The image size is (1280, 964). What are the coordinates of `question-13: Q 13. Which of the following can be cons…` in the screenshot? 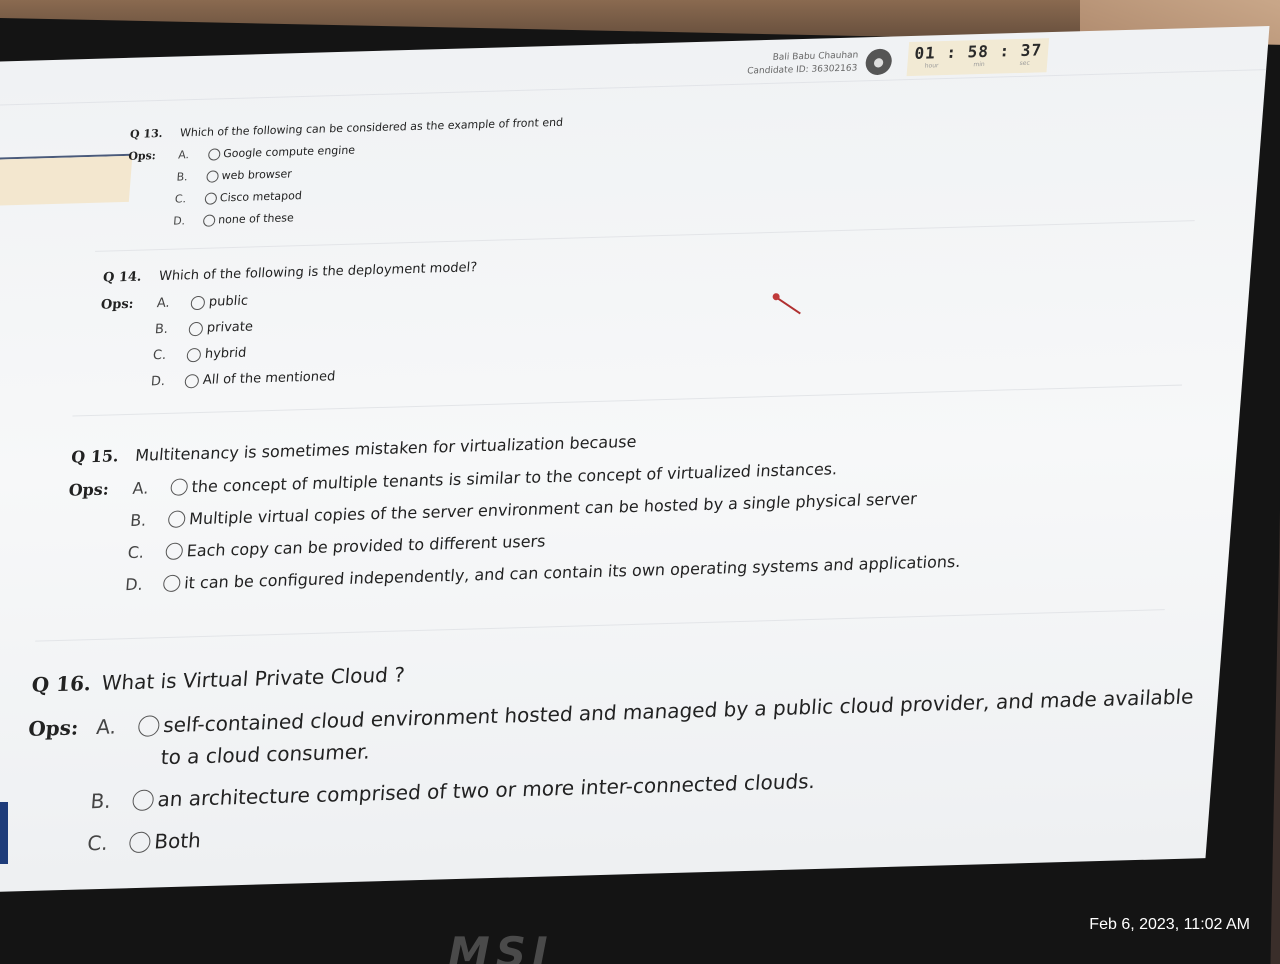 It's located at (343, 172).